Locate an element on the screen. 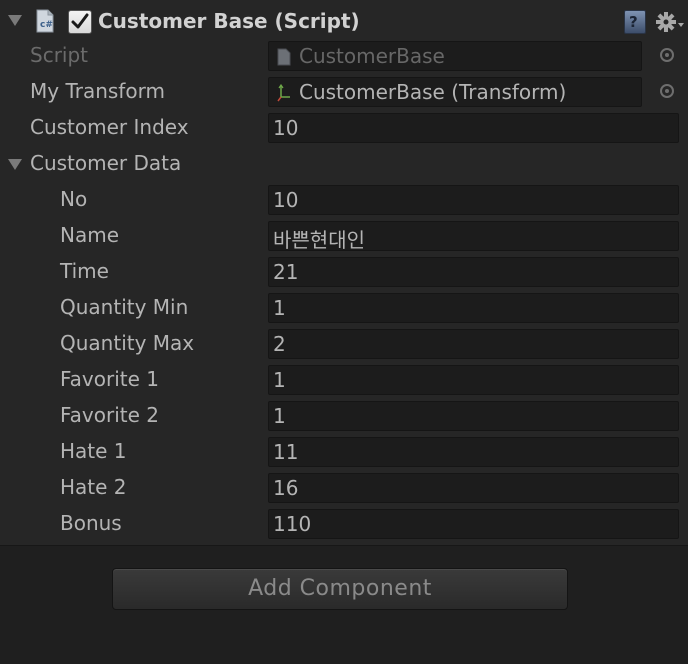 This screenshot has width=688, height=664. customer-data-row-favorite-2: Favorite 2 1 is located at coordinates (344, 416).